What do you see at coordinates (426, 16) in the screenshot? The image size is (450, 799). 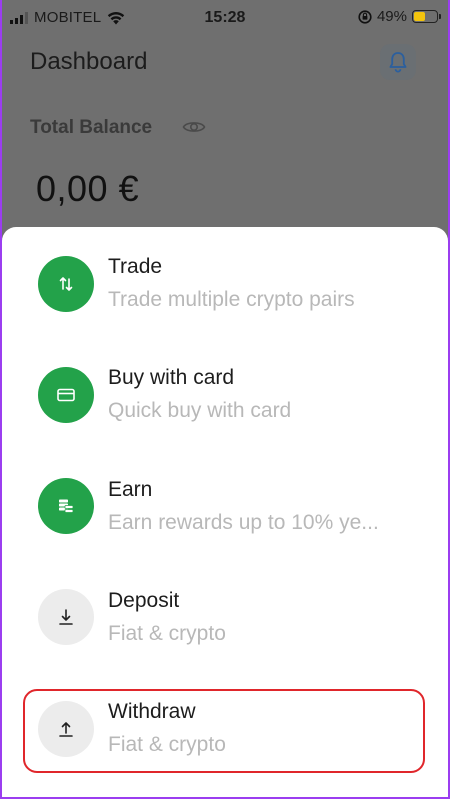 I see `battery-icon` at bounding box center [426, 16].